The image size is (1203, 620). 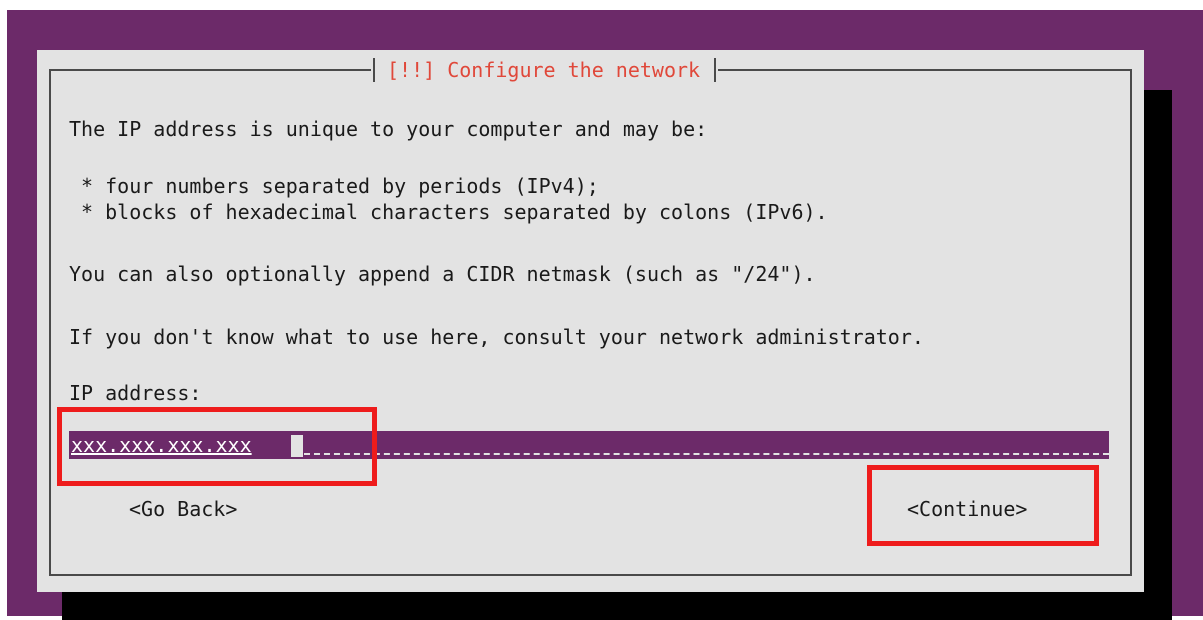 I want to click on ip-field-highlight, so click(x=217, y=446).